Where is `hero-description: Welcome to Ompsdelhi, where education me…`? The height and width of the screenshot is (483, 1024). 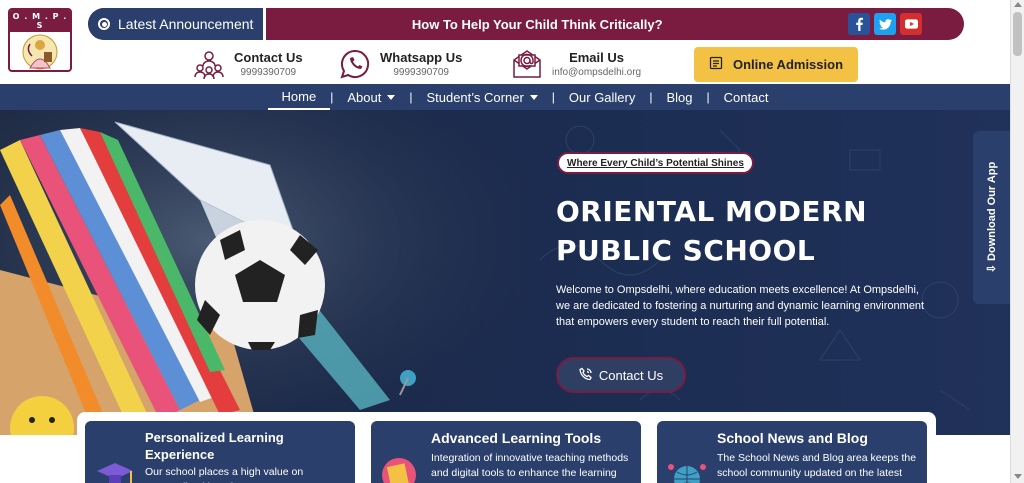 hero-description: Welcome to Ompsdelhi, where education me… is located at coordinates (740, 306).